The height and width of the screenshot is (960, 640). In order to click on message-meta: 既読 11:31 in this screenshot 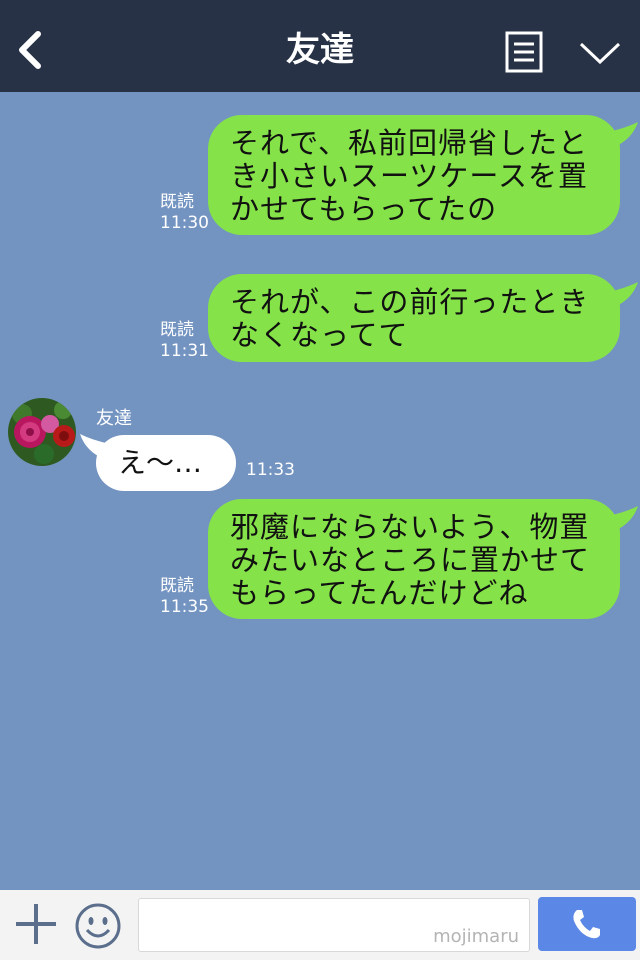, I will do `click(184, 341)`.